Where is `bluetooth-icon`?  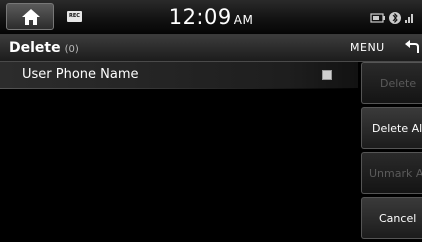
bluetooth-icon is located at coordinates (395, 18).